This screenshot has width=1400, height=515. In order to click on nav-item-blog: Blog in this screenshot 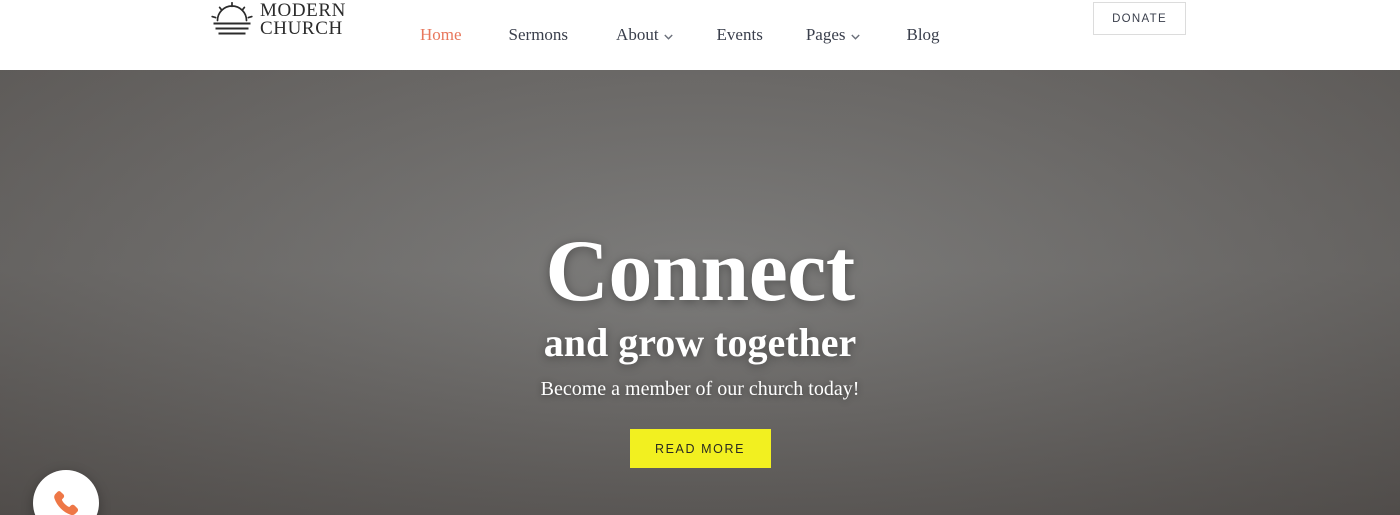, I will do `click(923, 35)`.